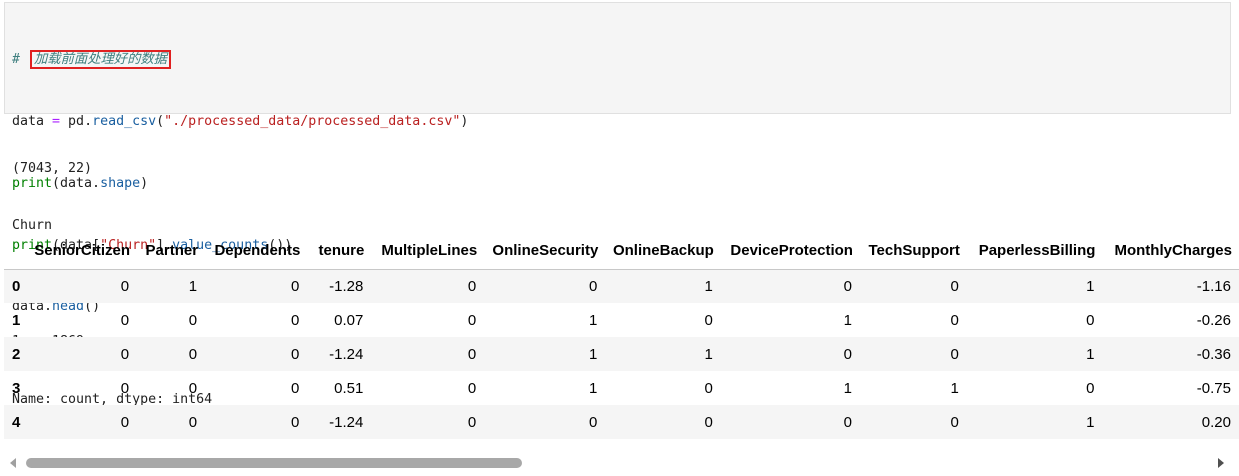 The height and width of the screenshot is (476, 1239). Describe the element at coordinates (790, 249) in the screenshot. I see `column-header: DeviceProtection` at that location.